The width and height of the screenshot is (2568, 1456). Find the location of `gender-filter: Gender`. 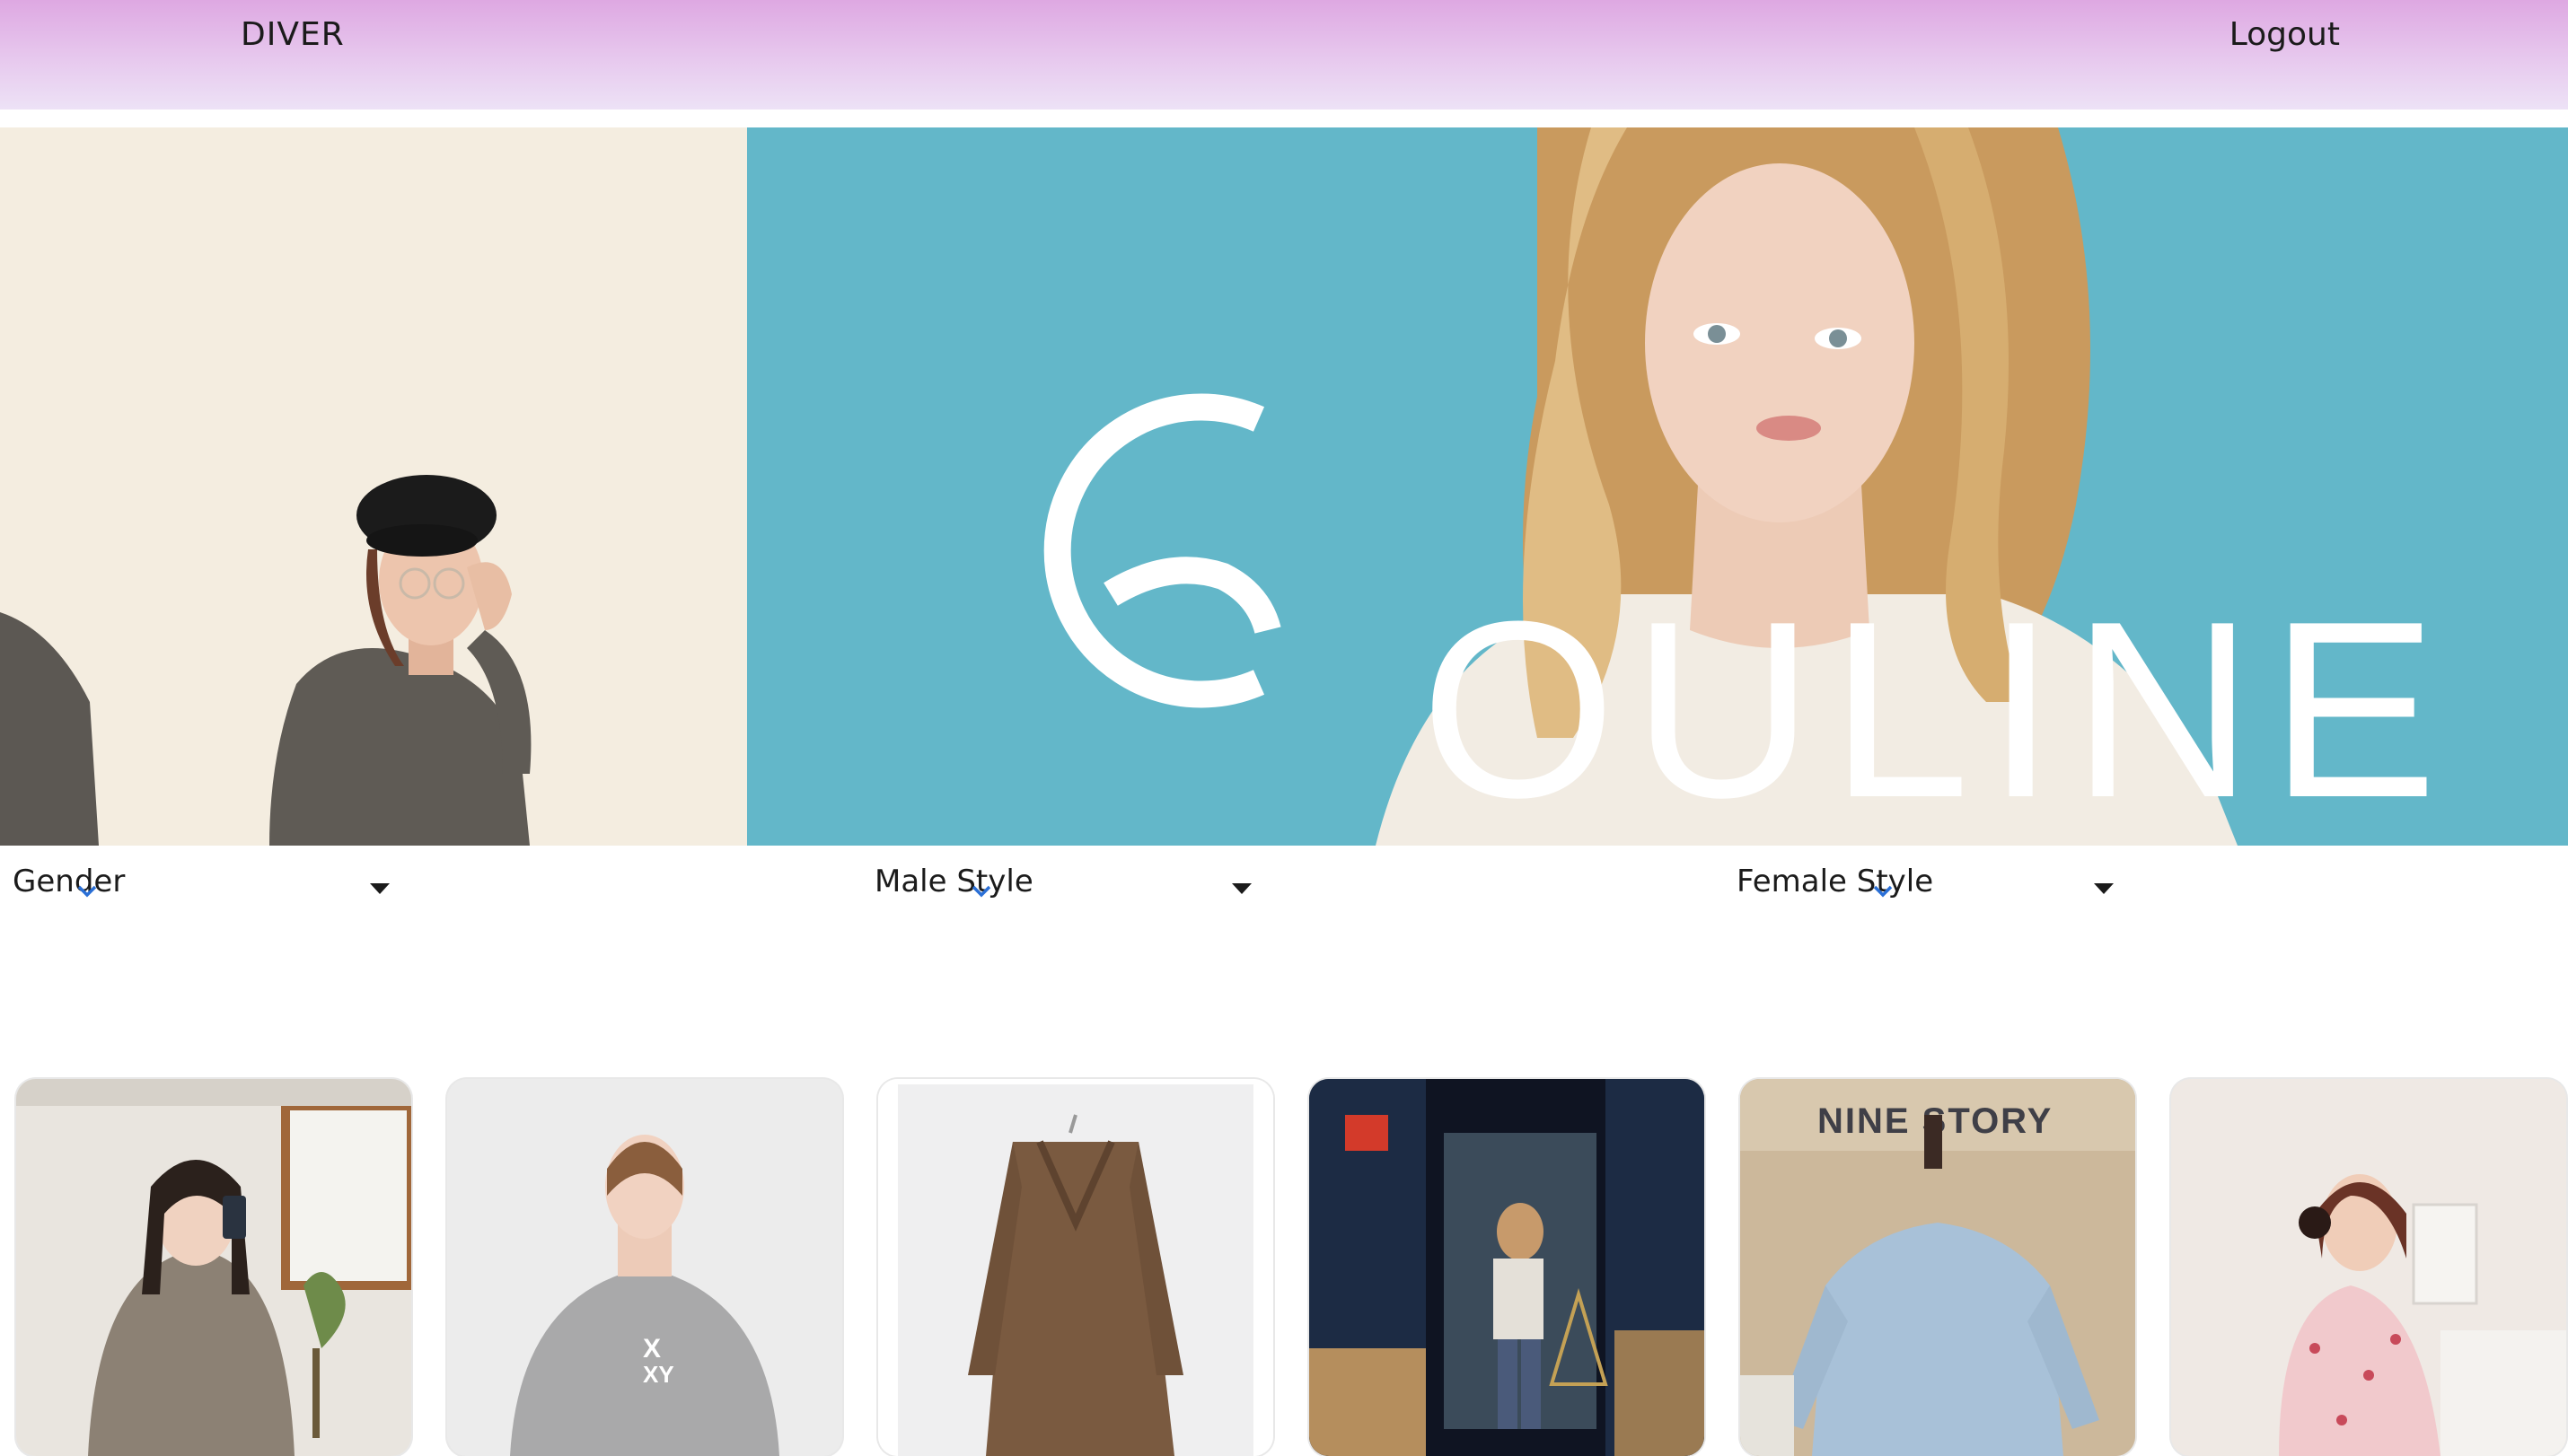

gender-filter: Gender is located at coordinates (206, 887).